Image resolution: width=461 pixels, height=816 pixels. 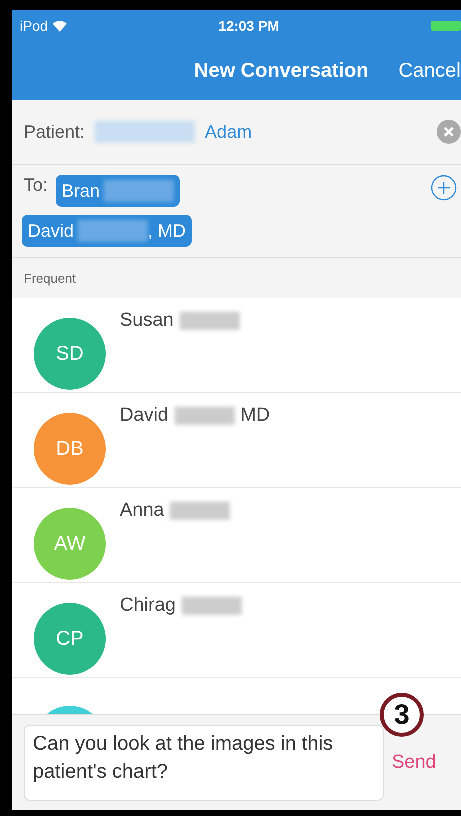 What do you see at coordinates (148, 606) in the screenshot?
I see `contact-name: Chirag` at bounding box center [148, 606].